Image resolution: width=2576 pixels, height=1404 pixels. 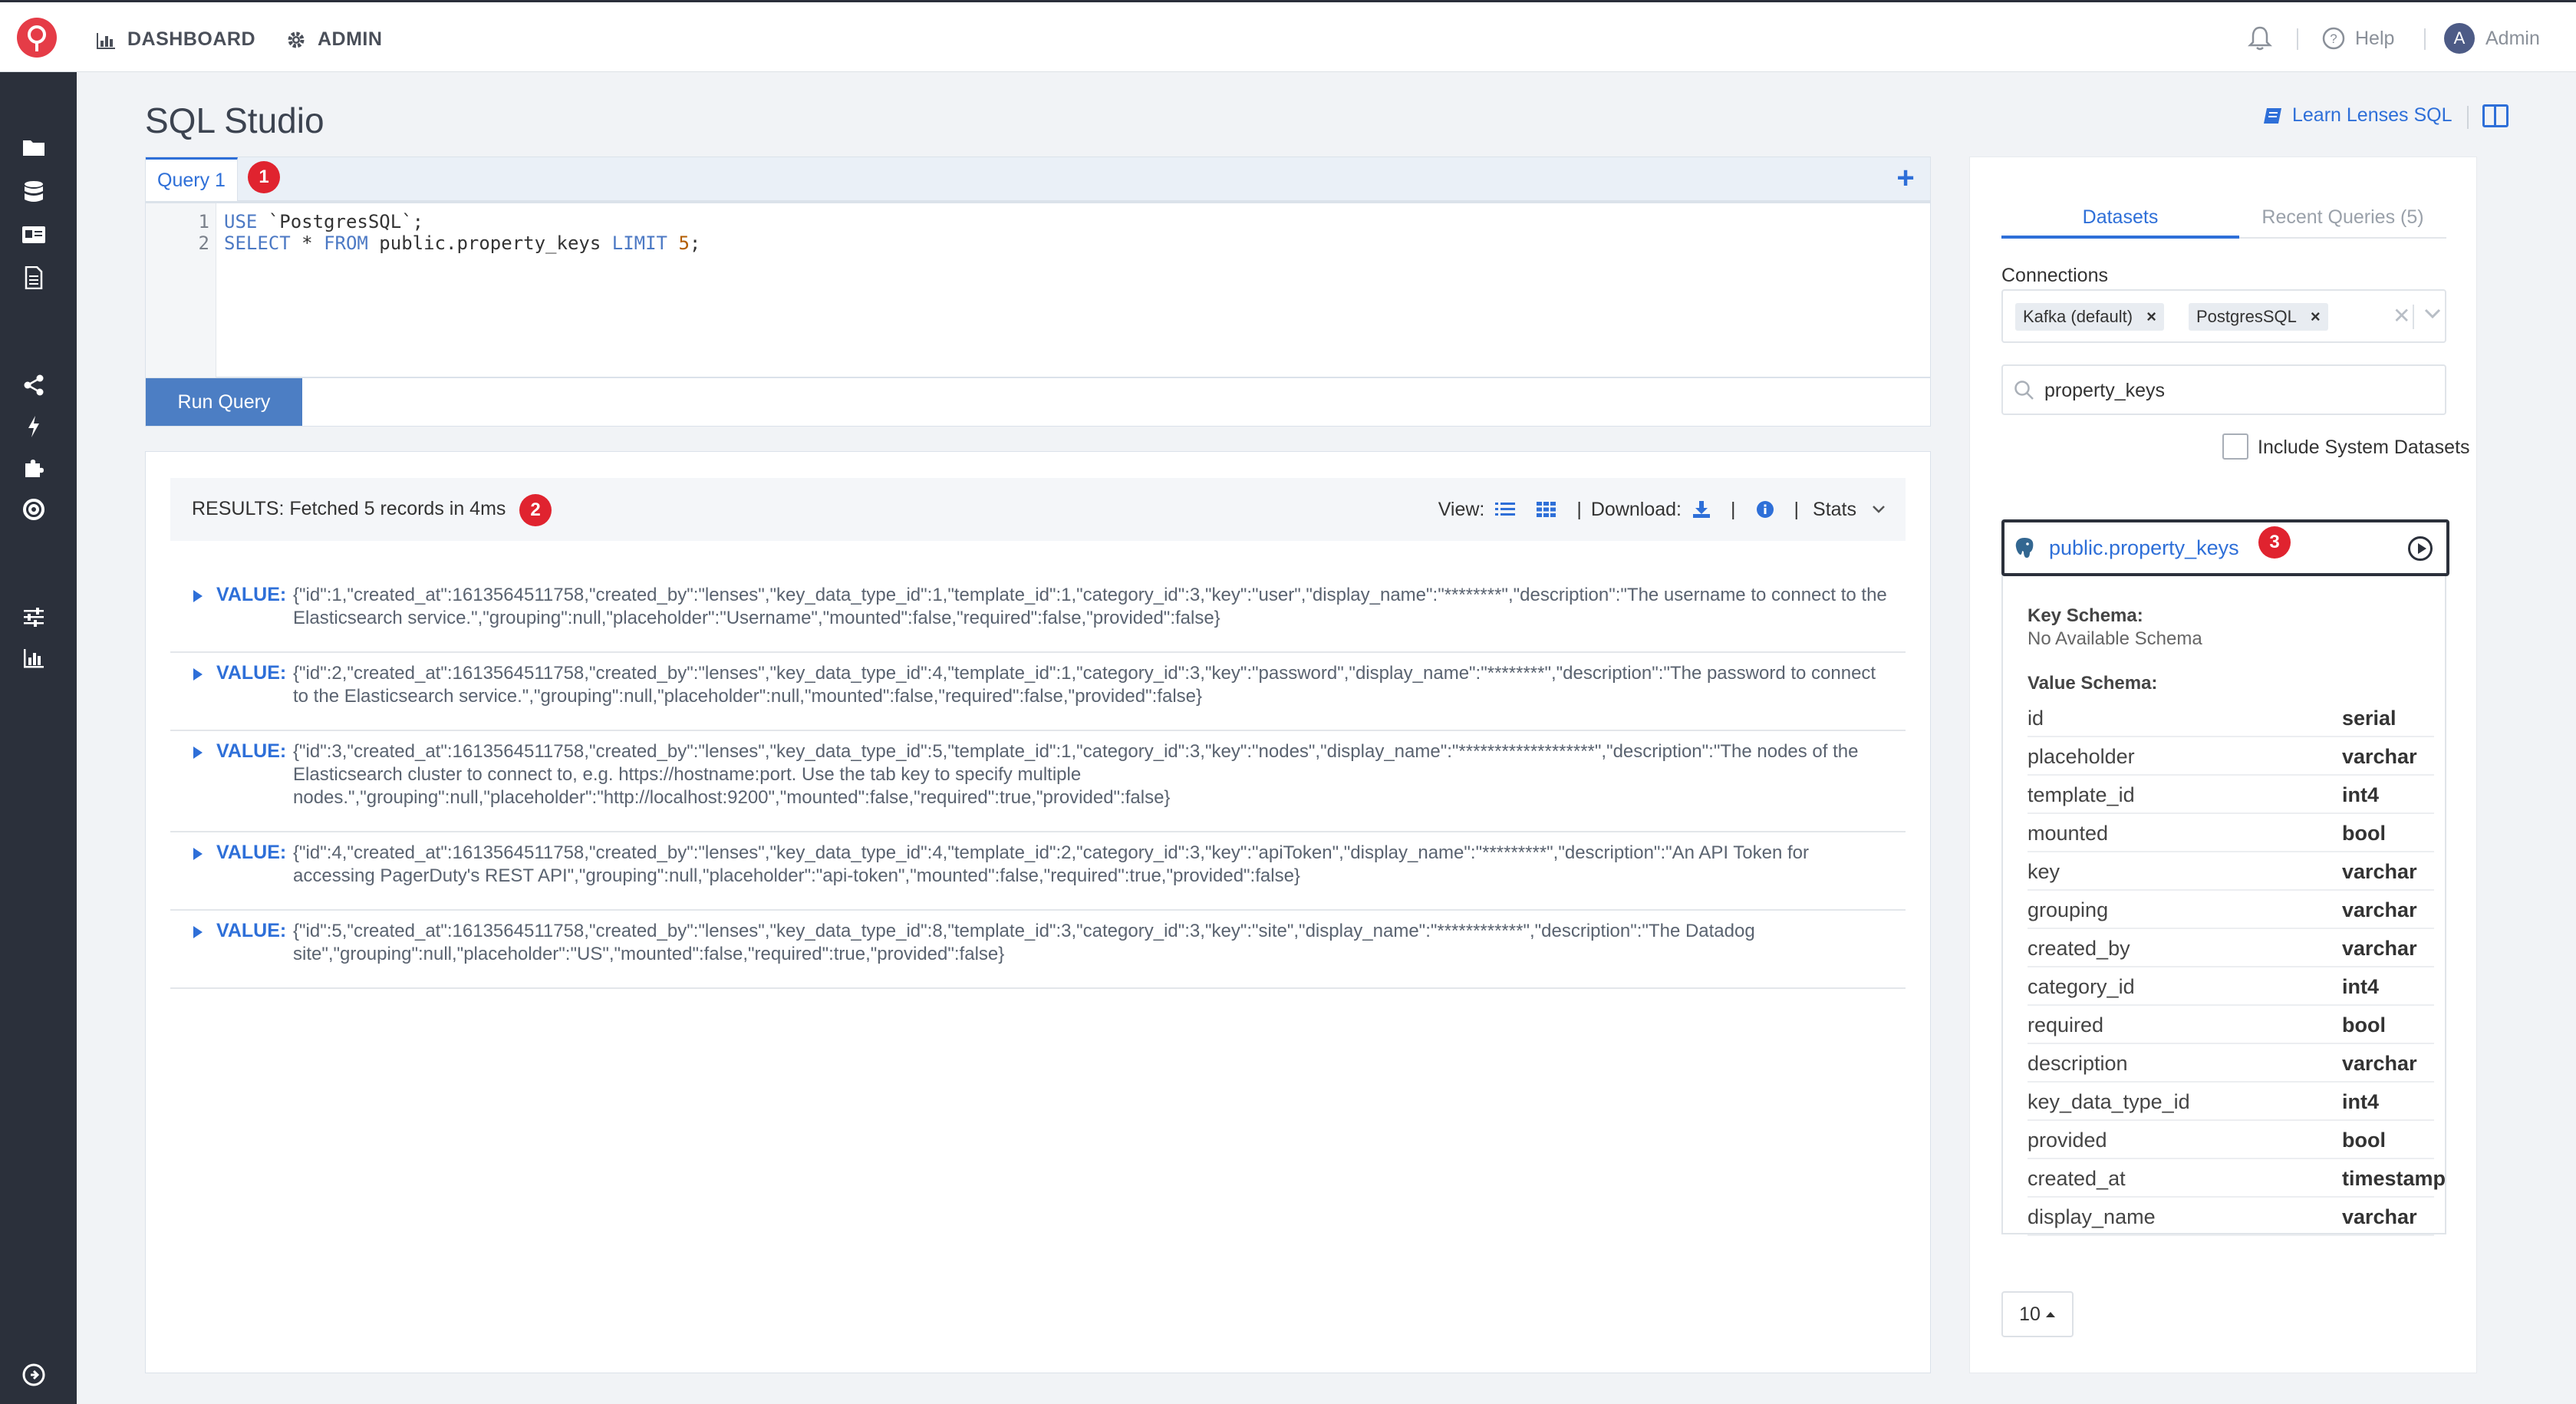 What do you see at coordinates (34, 426) in the screenshot?
I see `lightning-icon` at bounding box center [34, 426].